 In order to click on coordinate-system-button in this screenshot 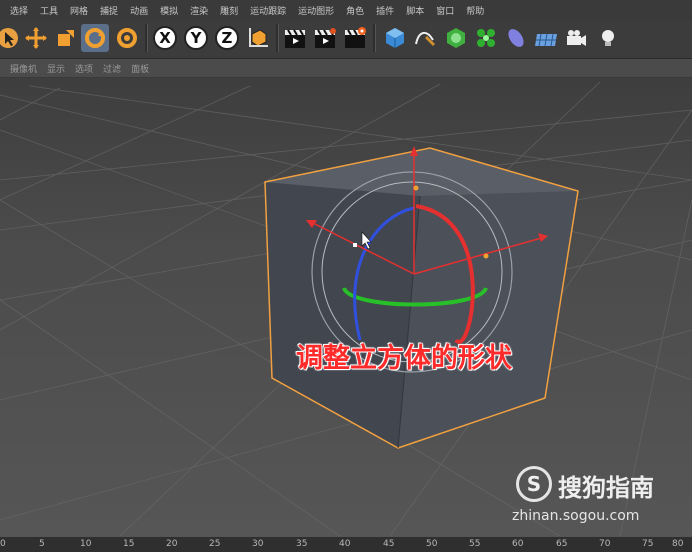, I will do `click(258, 38)`.